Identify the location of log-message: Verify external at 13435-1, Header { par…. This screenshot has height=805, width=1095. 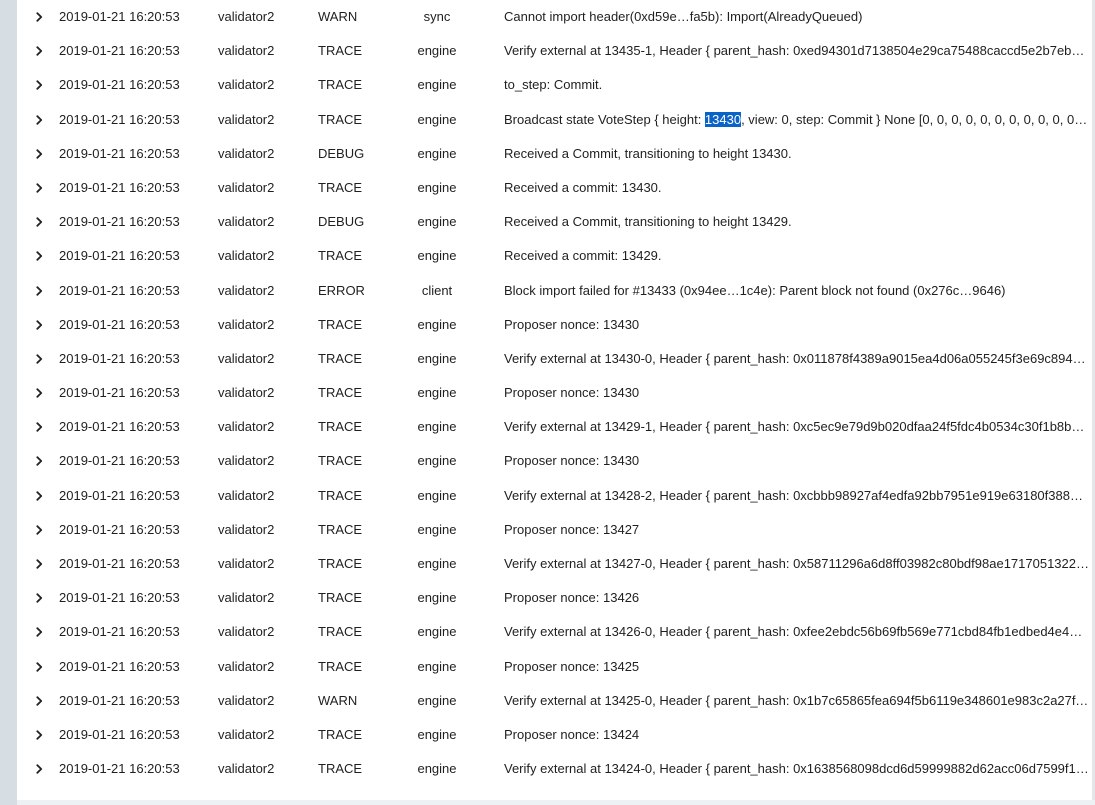
(796, 51).